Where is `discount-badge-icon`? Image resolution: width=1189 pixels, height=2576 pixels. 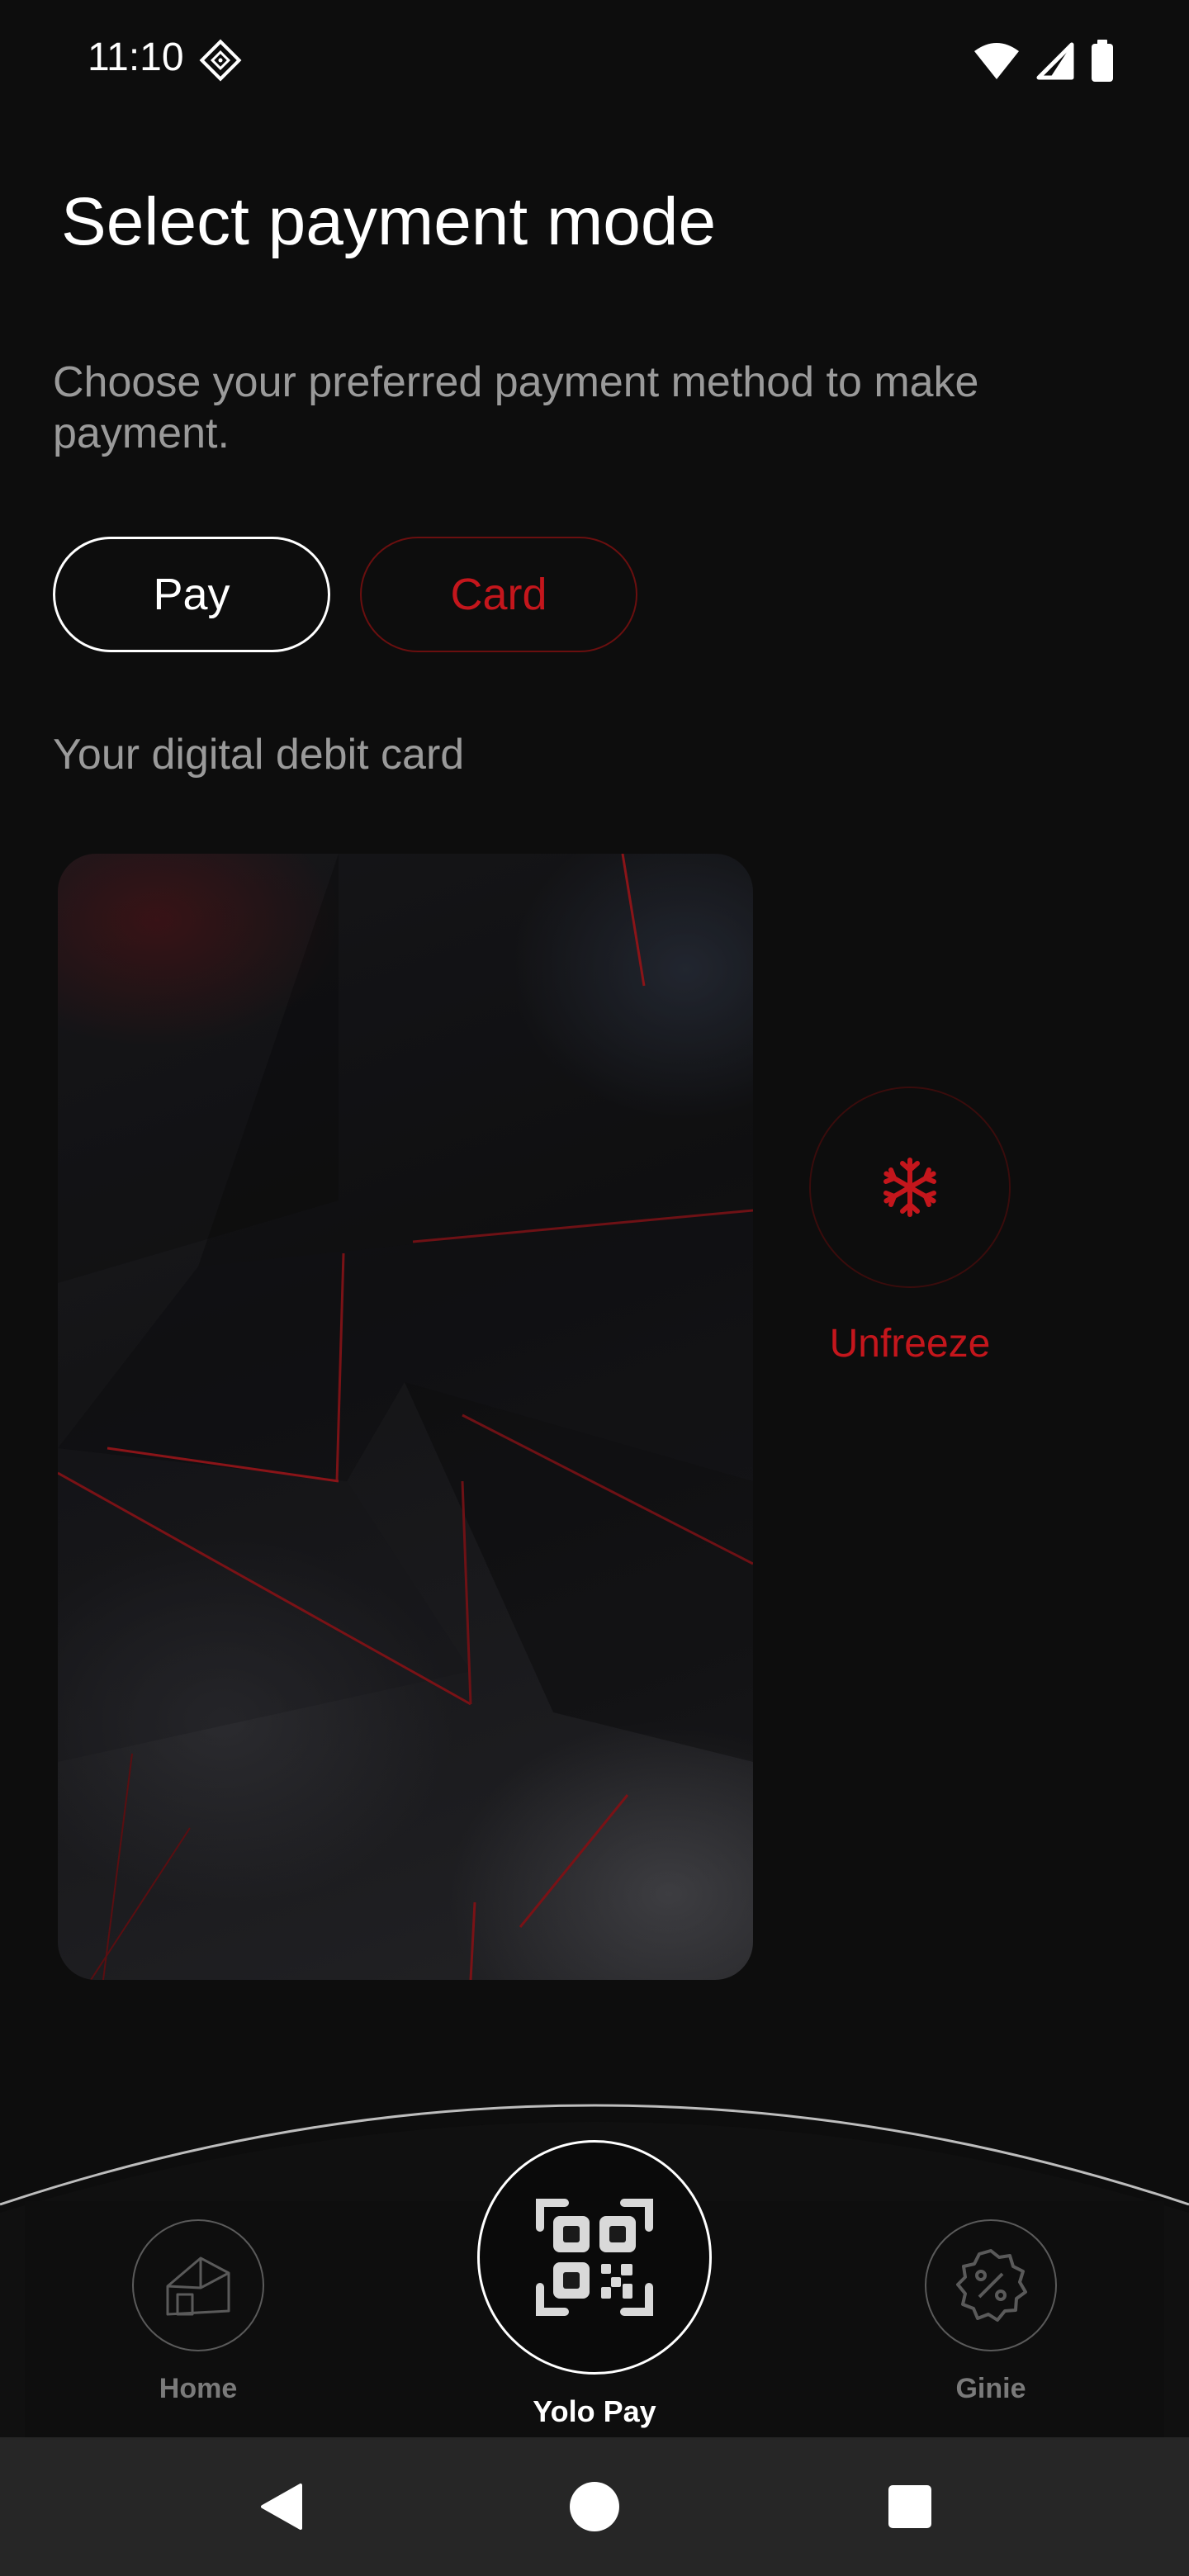 discount-badge-icon is located at coordinates (991, 2285).